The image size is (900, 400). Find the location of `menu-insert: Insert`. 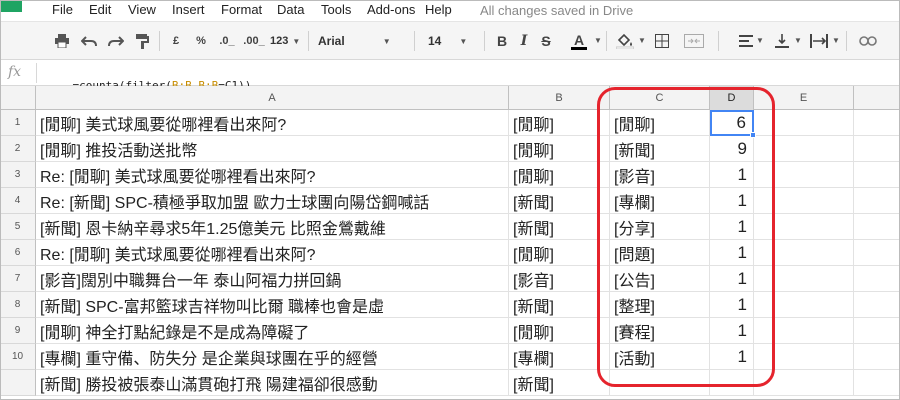

menu-insert: Insert is located at coordinates (188, 9).